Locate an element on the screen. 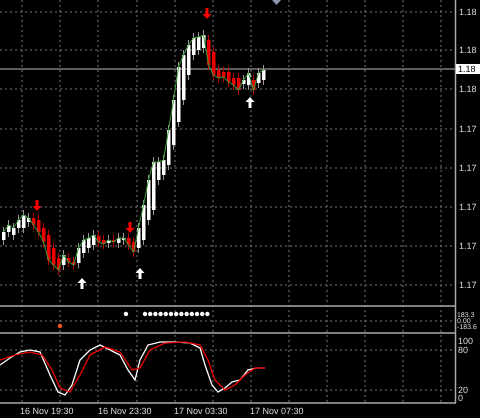  stochastic-label: 100 is located at coordinates (466, 341).